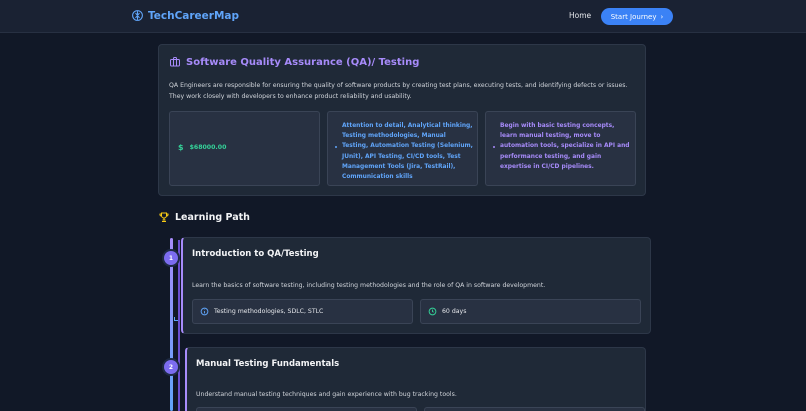 This screenshot has width=806, height=411. Describe the element at coordinates (306, 409) in the screenshot. I see `step-topics` at that location.